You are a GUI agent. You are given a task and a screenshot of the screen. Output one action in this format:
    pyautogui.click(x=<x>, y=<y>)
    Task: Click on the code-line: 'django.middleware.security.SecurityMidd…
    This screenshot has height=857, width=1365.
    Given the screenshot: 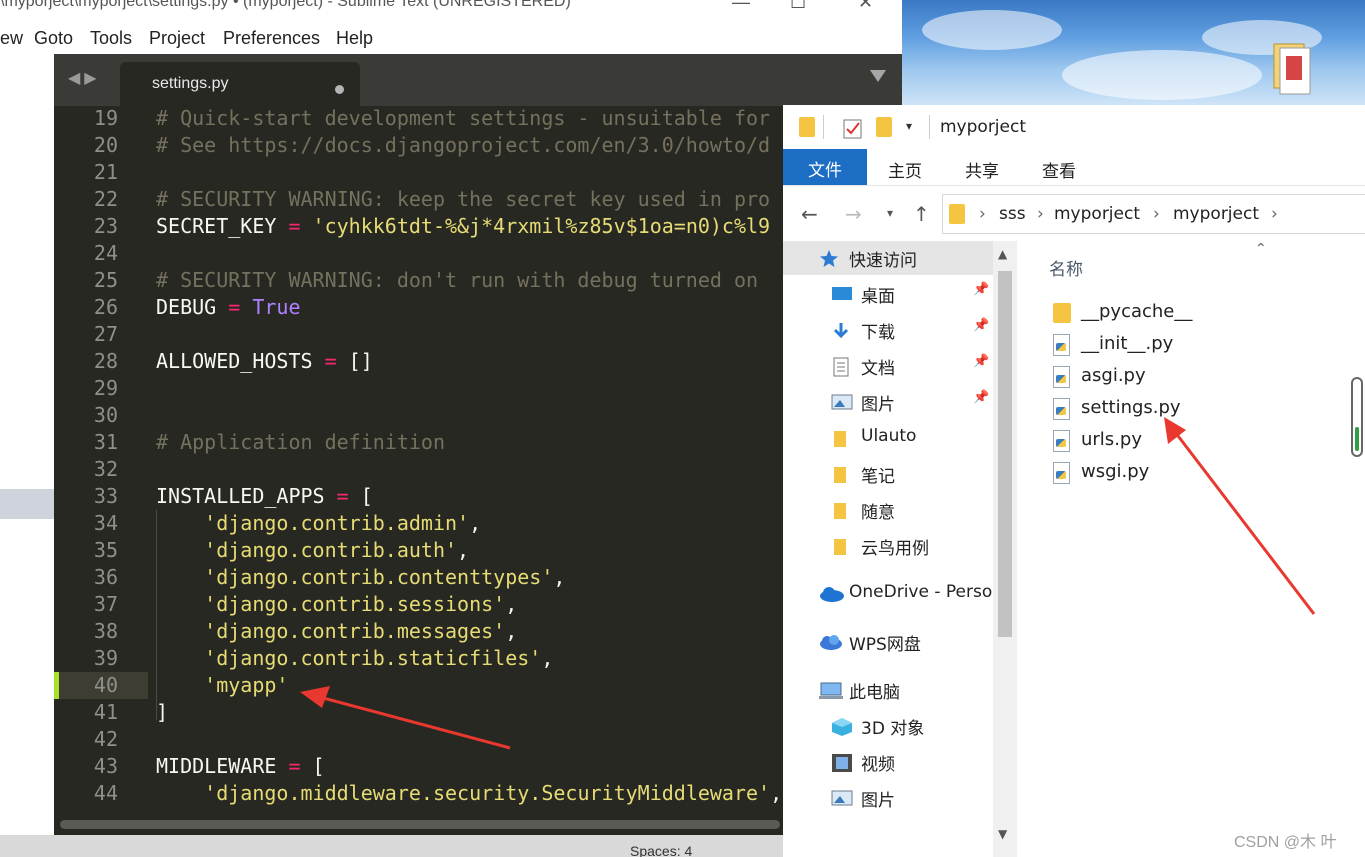 What is the action you would take?
    pyautogui.click(x=469, y=793)
    